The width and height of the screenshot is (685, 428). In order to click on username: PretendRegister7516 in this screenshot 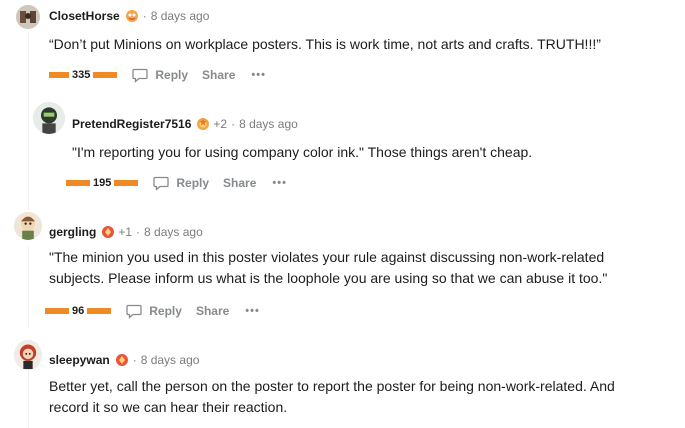, I will do `click(131, 124)`.